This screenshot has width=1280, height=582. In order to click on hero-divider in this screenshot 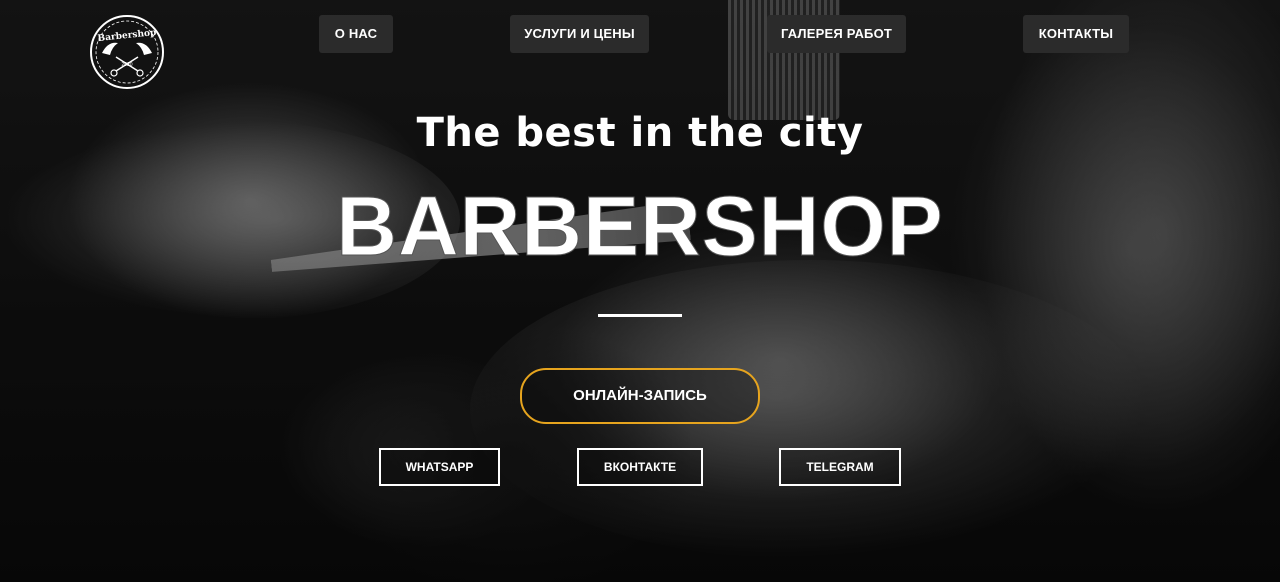, I will do `click(640, 315)`.